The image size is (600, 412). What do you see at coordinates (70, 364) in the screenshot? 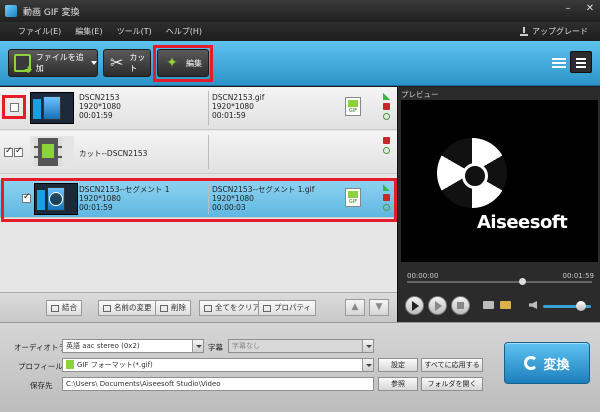
I see `gif-profile-icon` at bounding box center [70, 364].